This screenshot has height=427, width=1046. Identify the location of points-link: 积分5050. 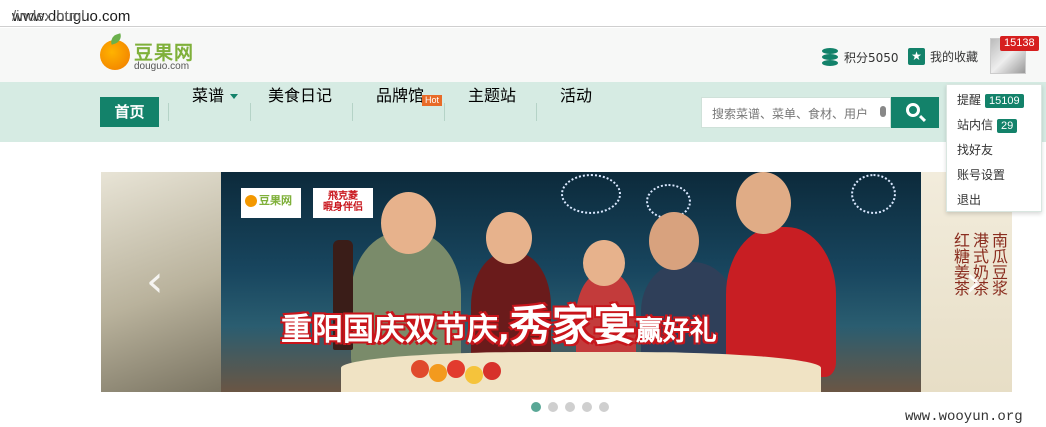
(860, 57).